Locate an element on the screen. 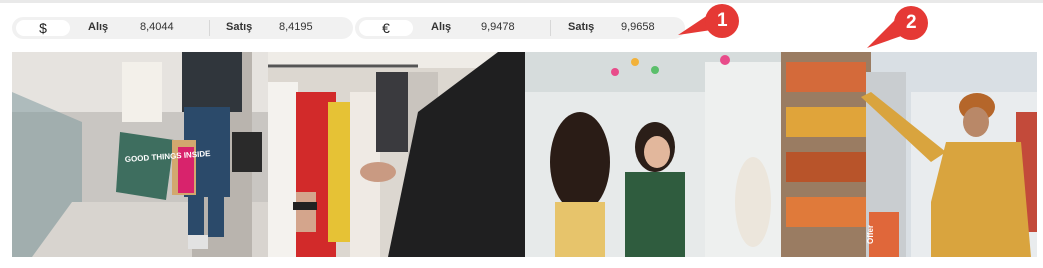 The image size is (1043, 268). usd-buy-value: 8,4044 is located at coordinates (157, 27).